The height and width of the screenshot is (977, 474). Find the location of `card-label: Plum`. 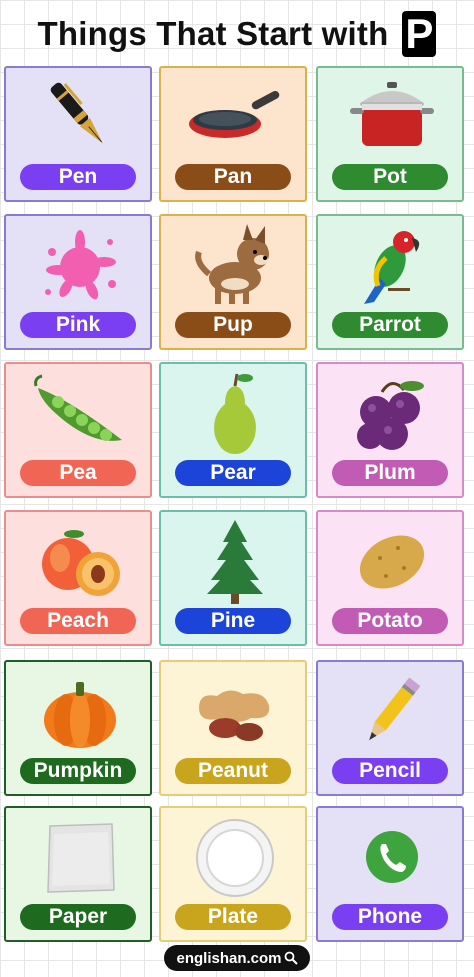

card-label: Plum is located at coordinates (390, 473).